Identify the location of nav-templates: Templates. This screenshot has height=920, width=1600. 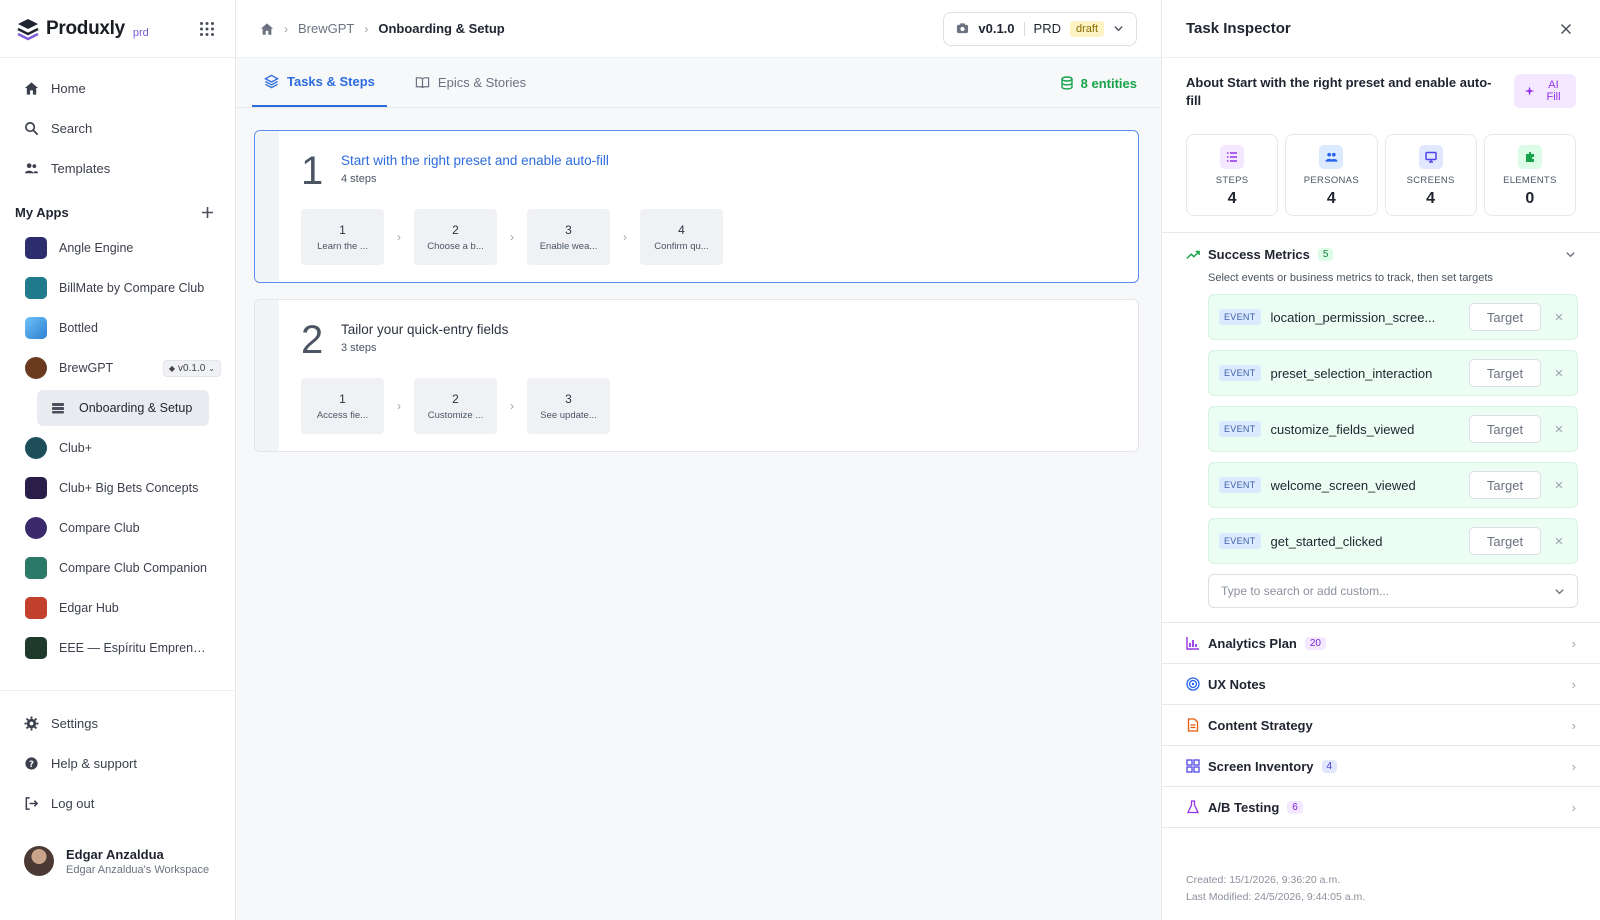
(117, 168).